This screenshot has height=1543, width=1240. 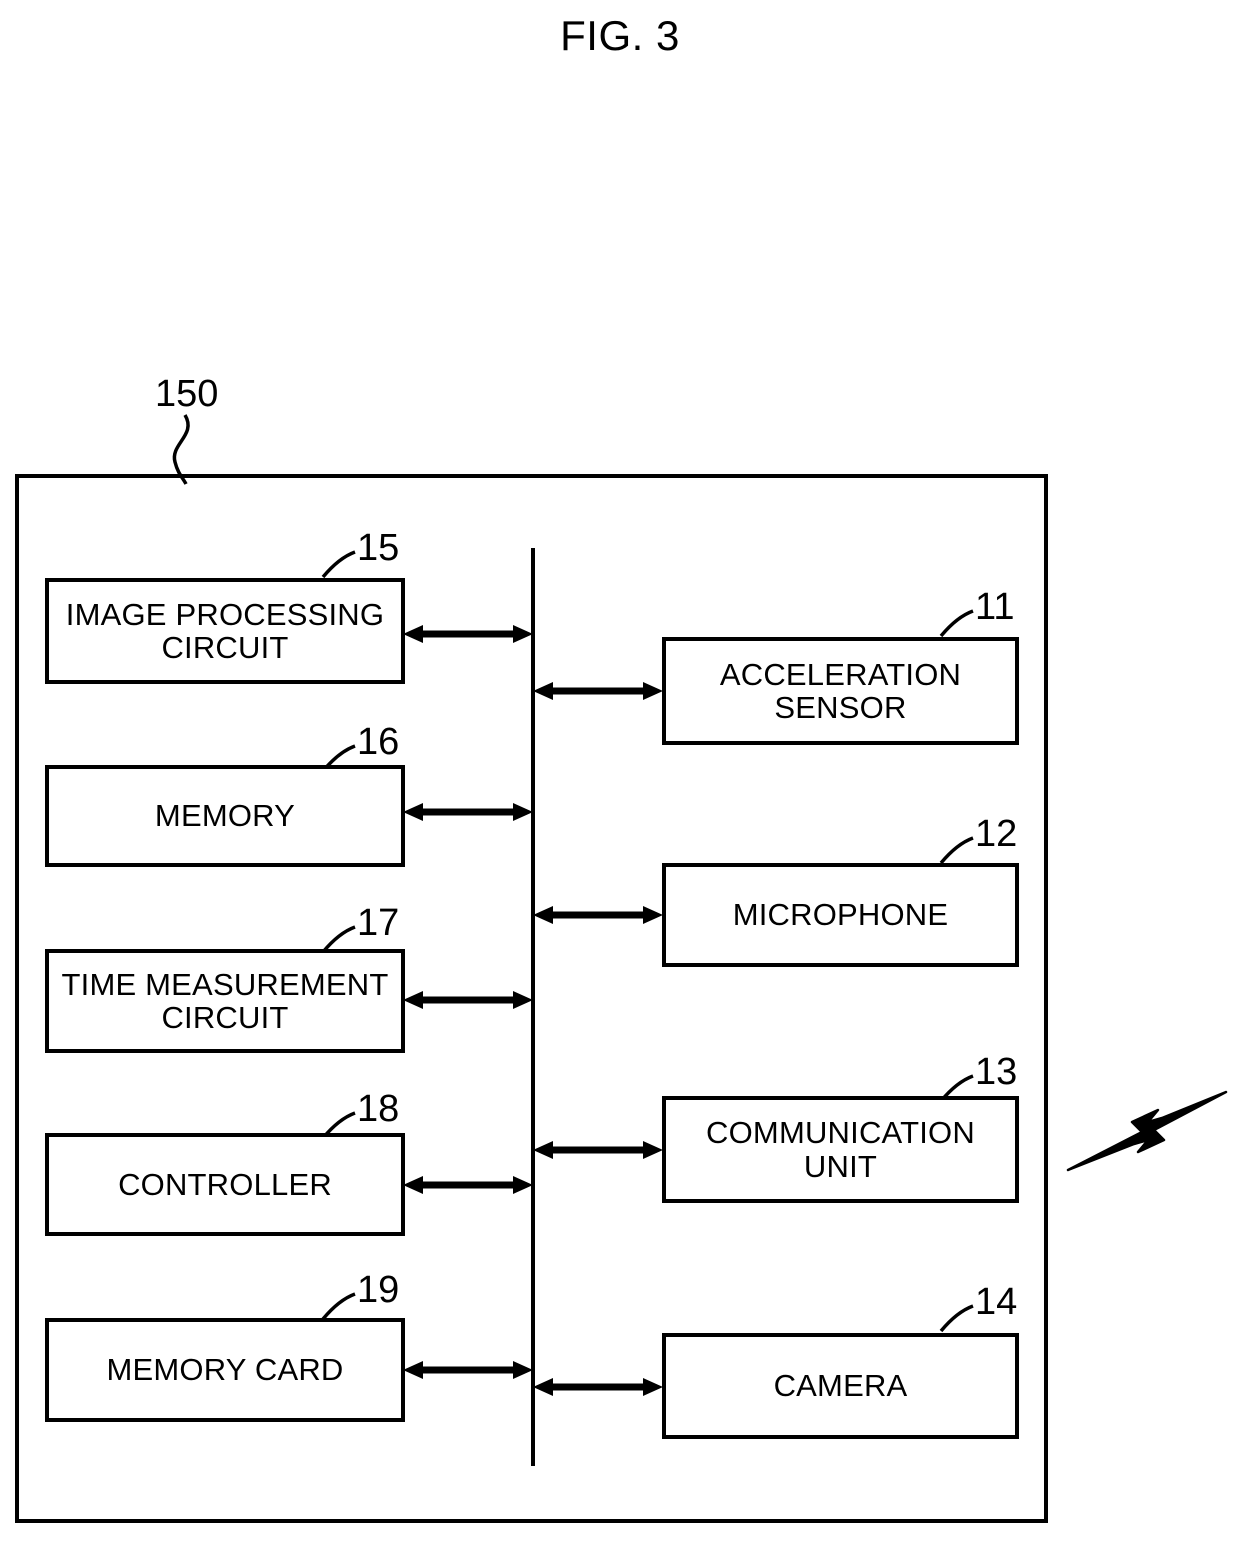 I want to click on arrow-bus-to-communication-unit, so click(x=598, y=1150).